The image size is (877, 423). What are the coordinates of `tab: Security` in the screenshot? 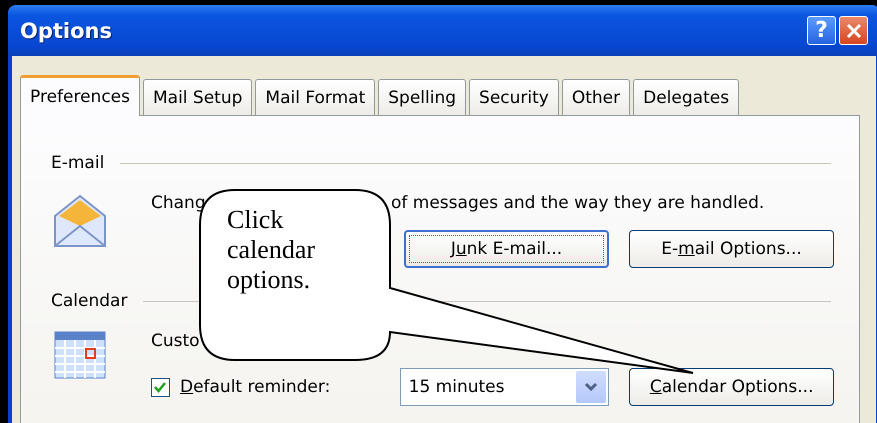 It's located at (514, 97).